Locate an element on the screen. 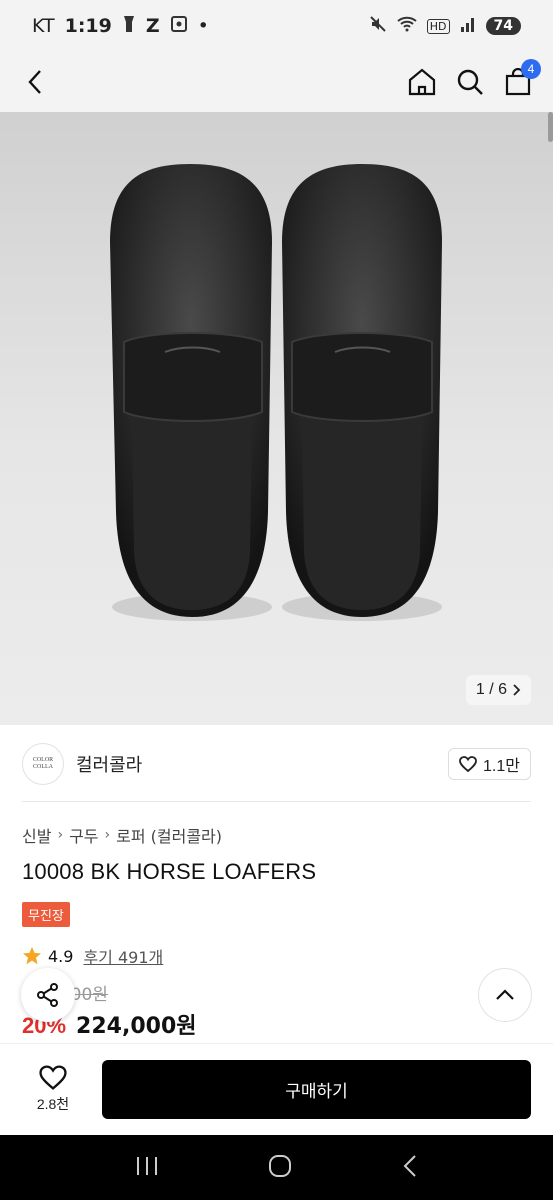 This screenshot has height=1200, width=553. store-logo-line1: COLOR is located at coordinates (43, 760).